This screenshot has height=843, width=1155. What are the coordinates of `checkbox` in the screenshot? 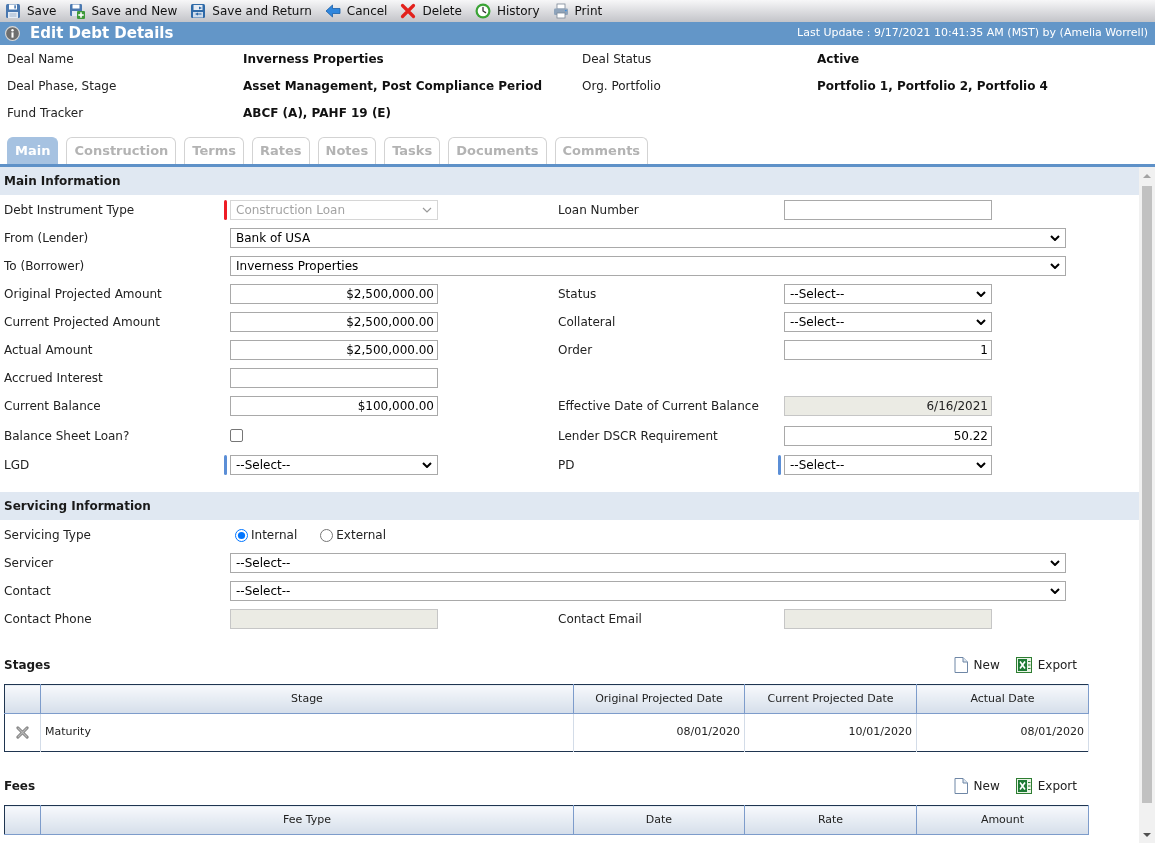 It's located at (236, 435).